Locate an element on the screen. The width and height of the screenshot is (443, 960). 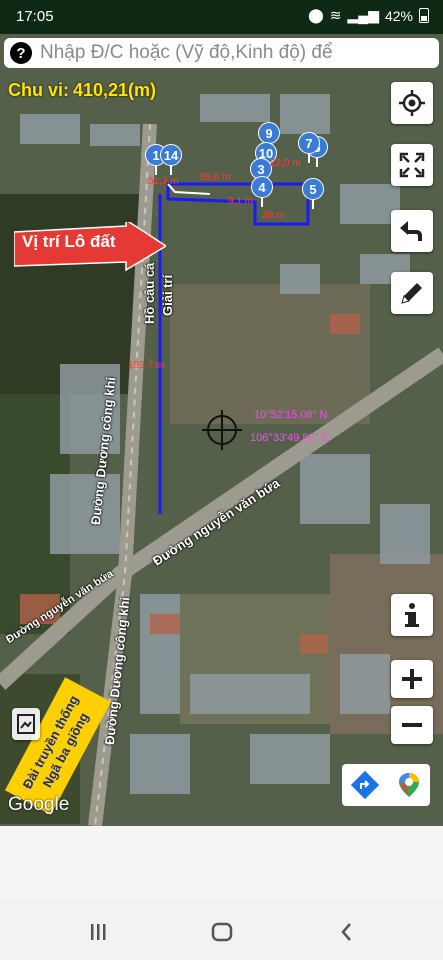
zoom-in-button is located at coordinates (412, 679).